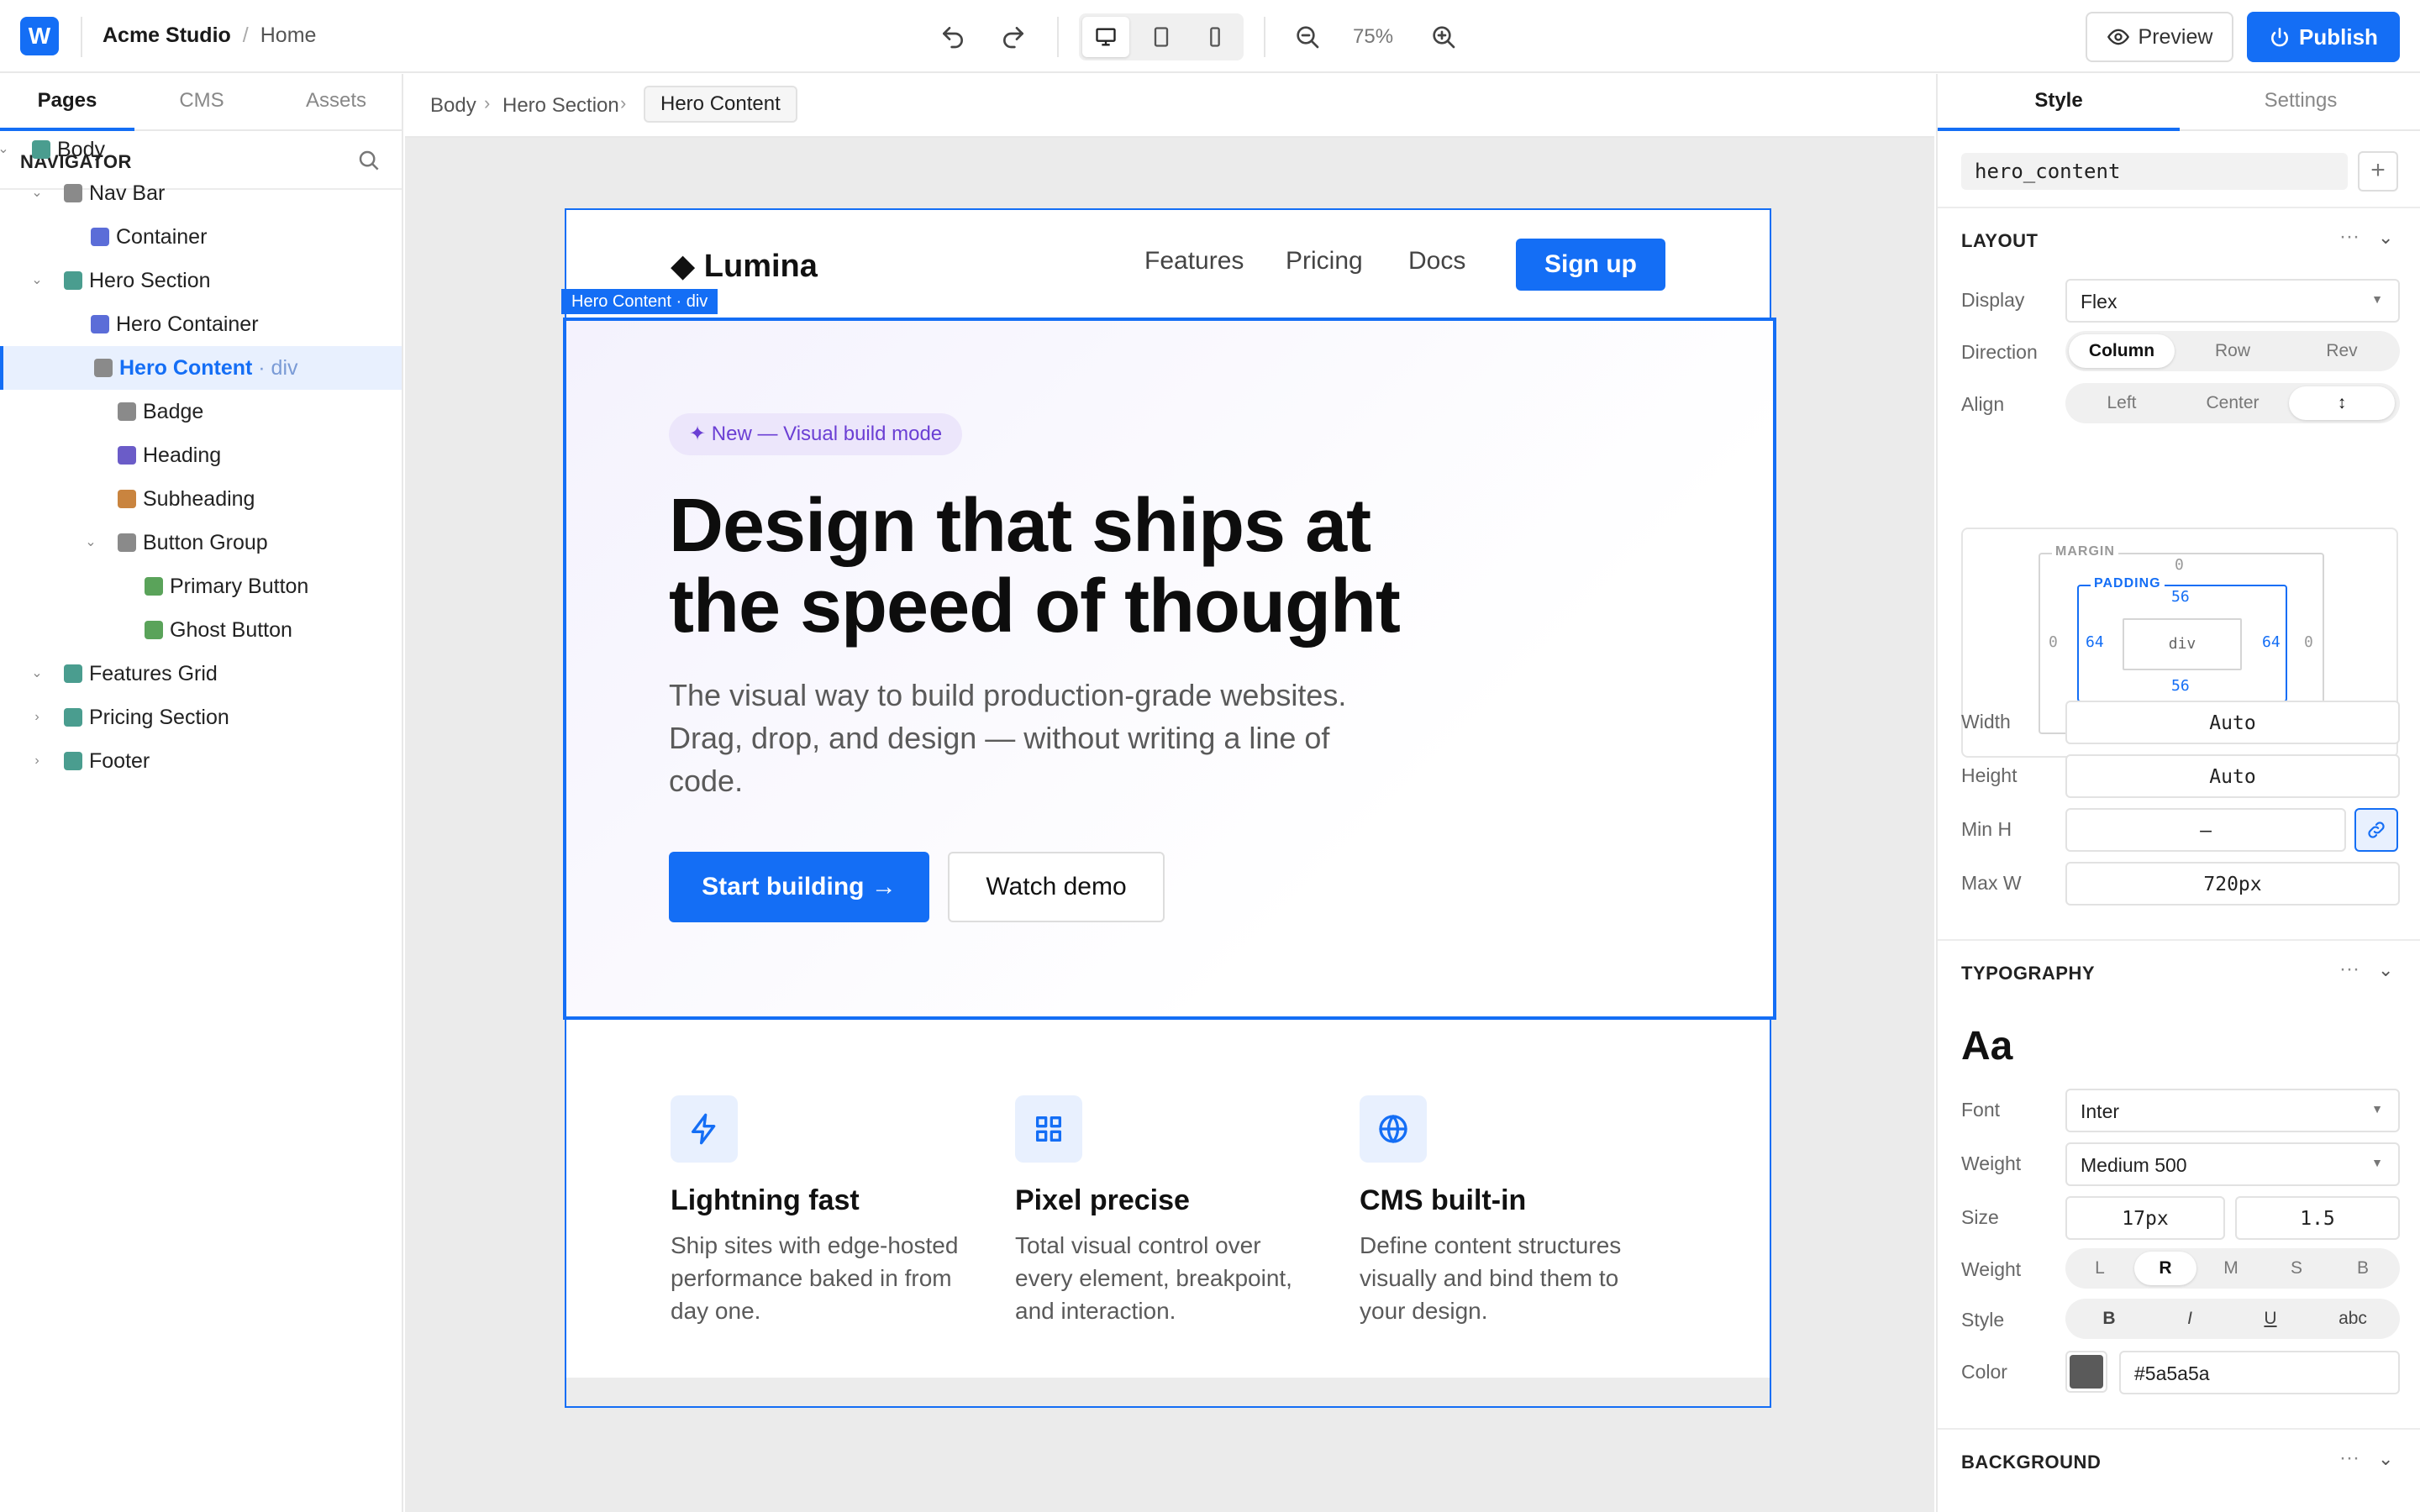 This screenshot has height=1512, width=2420. What do you see at coordinates (2260, 1372) in the screenshot?
I see `color-hex-input: #5a5a5a` at bounding box center [2260, 1372].